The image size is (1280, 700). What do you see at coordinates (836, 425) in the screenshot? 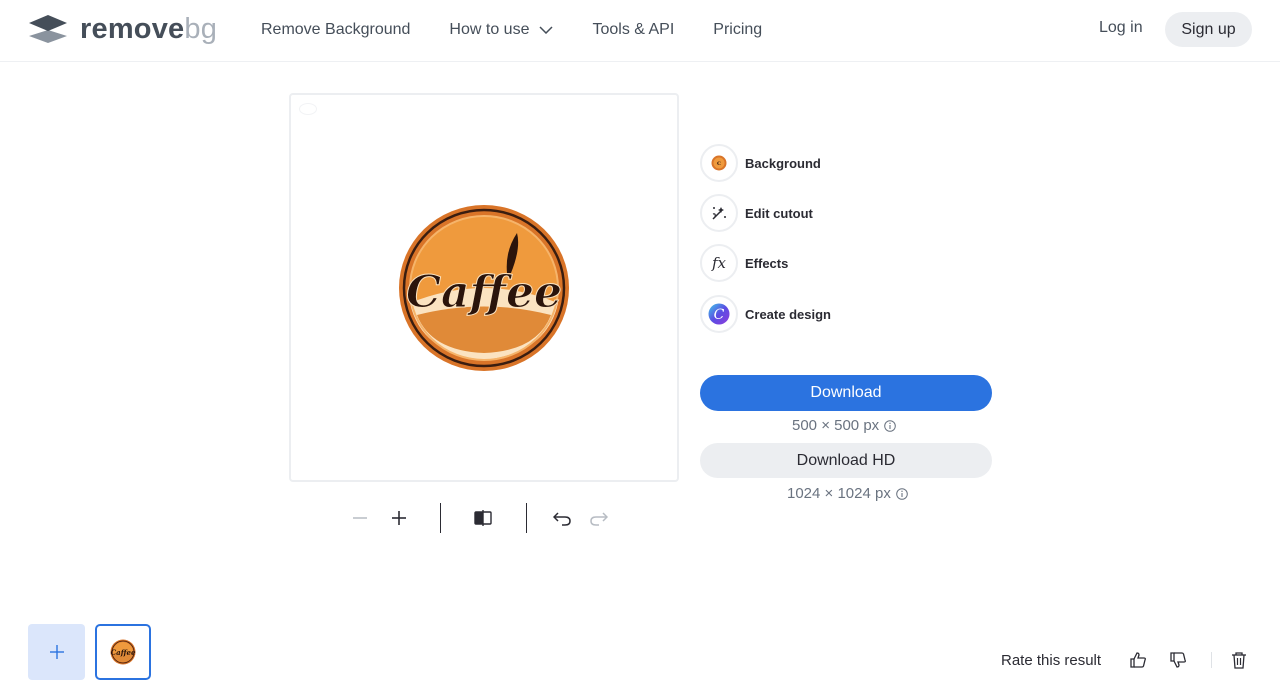
I see `download-size-text: 500 × 500 px` at bounding box center [836, 425].